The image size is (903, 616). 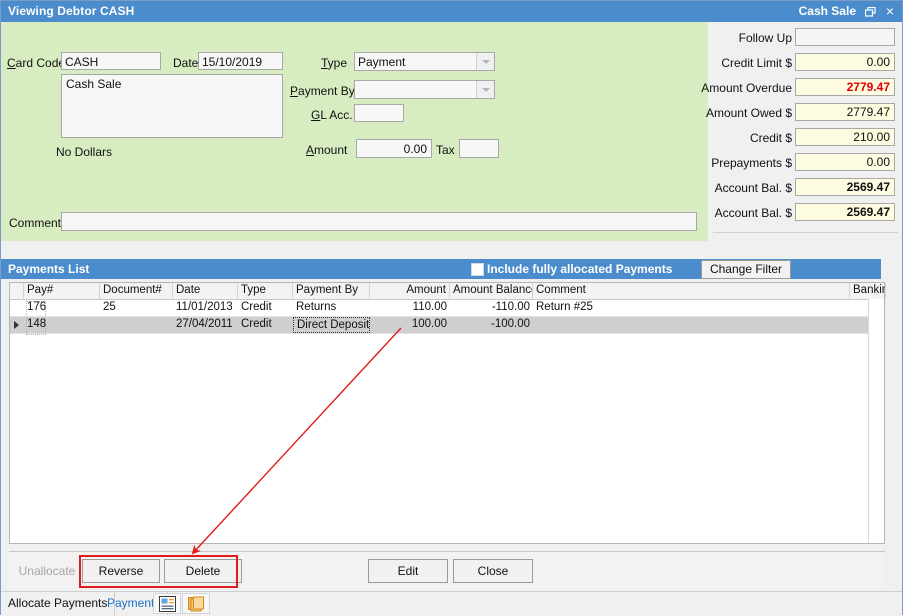 I want to click on report-icon, so click(x=167, y=603).